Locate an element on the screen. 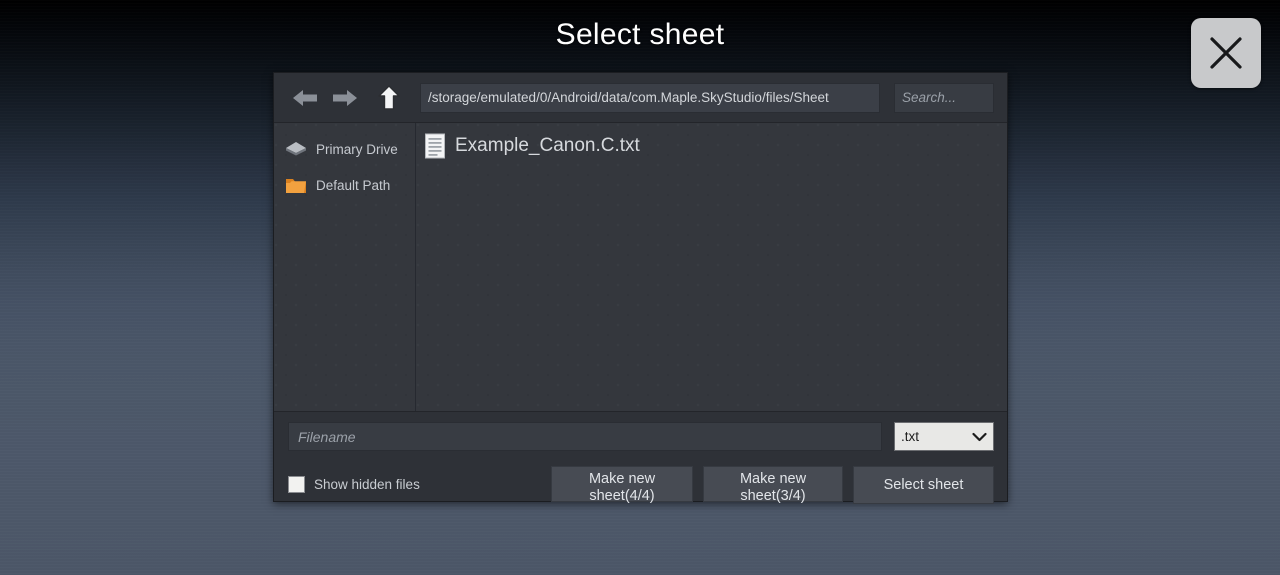 Image resolution: width=1280 pixels, height=575 pixels. dialog-toolbar is located at coordinates (640, 98).